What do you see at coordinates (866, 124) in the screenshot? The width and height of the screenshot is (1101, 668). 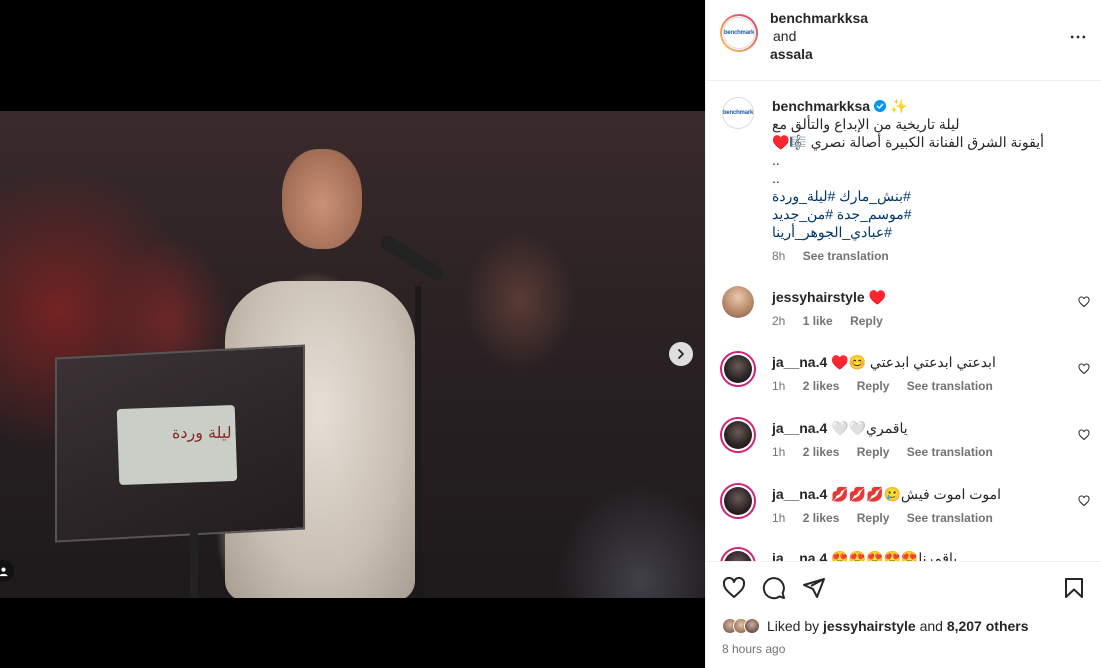 I see `caption-line: ليلة تاريخية من الإبداع والتألق مع` at bounding box center [866, 124].